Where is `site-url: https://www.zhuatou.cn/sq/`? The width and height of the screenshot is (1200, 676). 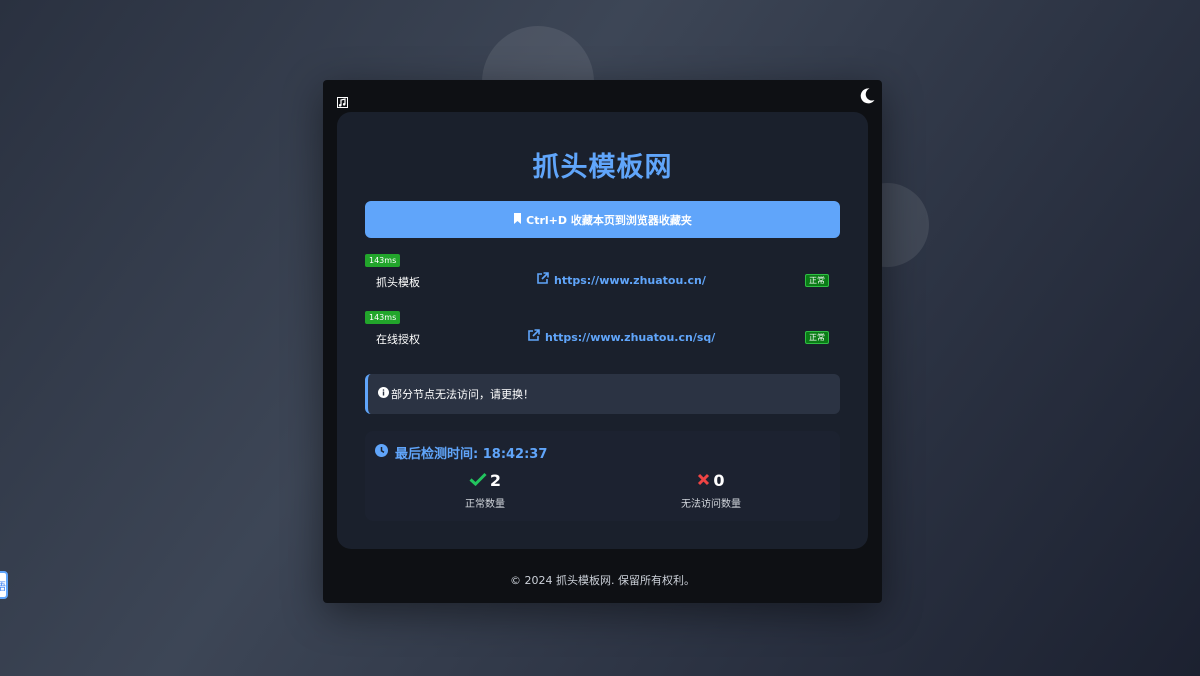 site-url: https://www.zhuatou.cn/sq/ is located at coordinates (630, 337).